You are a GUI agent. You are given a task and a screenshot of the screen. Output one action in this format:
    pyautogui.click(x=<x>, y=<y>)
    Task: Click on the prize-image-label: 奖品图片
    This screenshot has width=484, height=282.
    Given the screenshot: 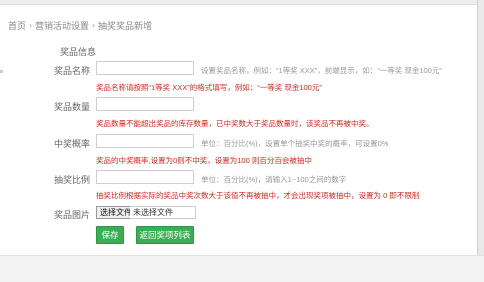 What is the action you would take?
    pyautogui.click(x=71, y=215)
    